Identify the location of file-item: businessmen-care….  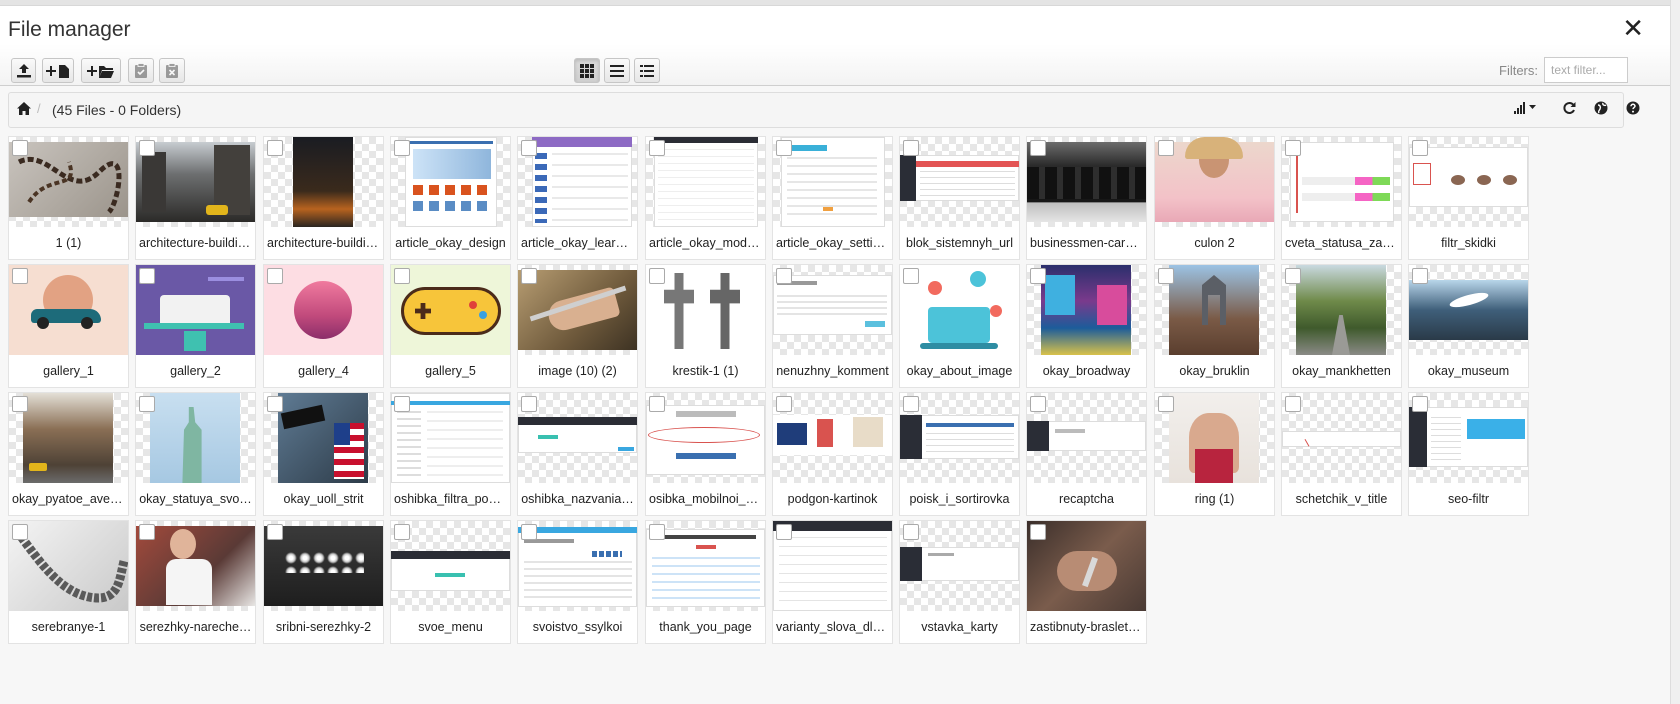
(1086, 198).